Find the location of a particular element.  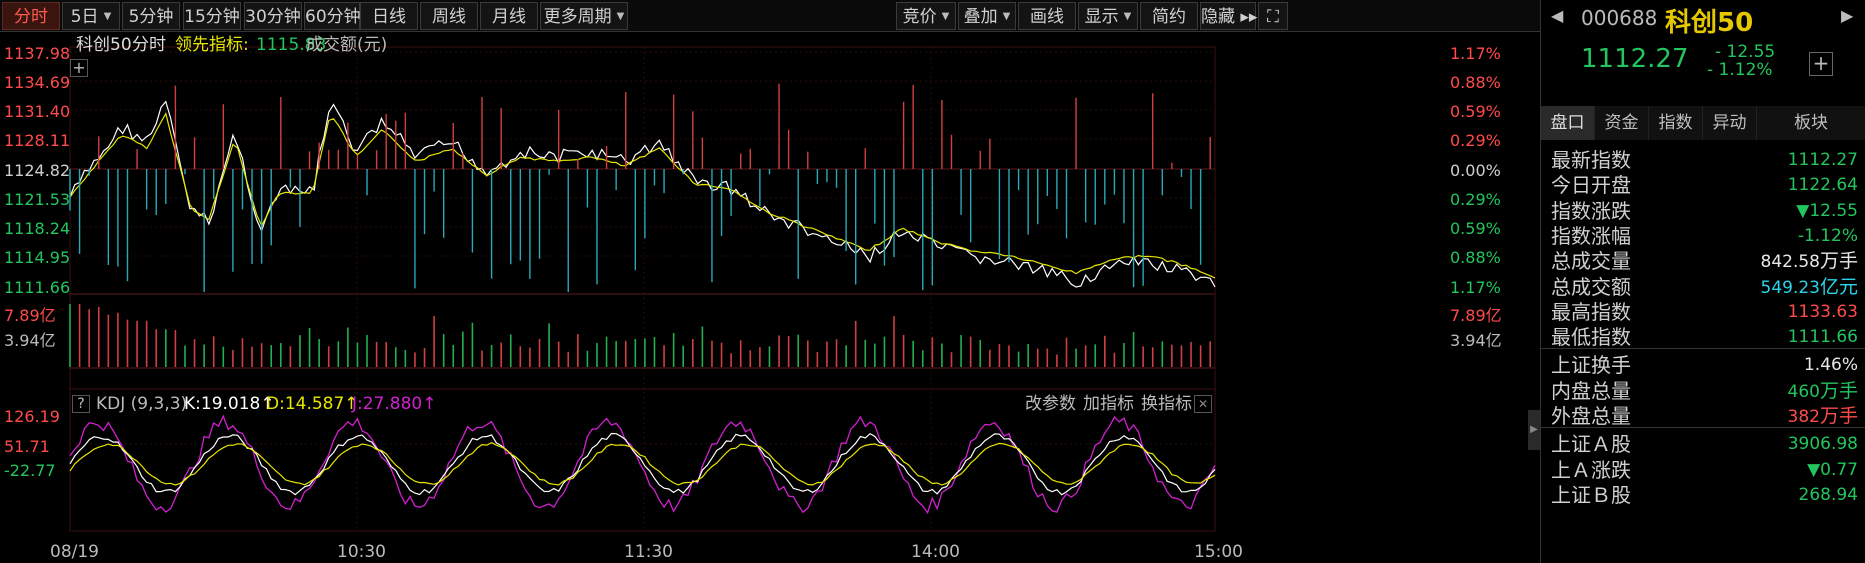

toolbar-item-12: 画线 is located at coordinates (1047, 16).